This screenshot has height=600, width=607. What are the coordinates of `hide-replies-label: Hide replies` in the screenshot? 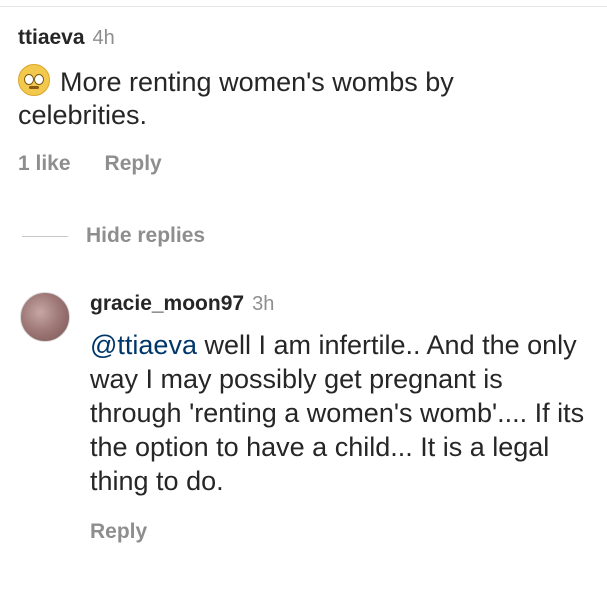 It's located at (145, 236).